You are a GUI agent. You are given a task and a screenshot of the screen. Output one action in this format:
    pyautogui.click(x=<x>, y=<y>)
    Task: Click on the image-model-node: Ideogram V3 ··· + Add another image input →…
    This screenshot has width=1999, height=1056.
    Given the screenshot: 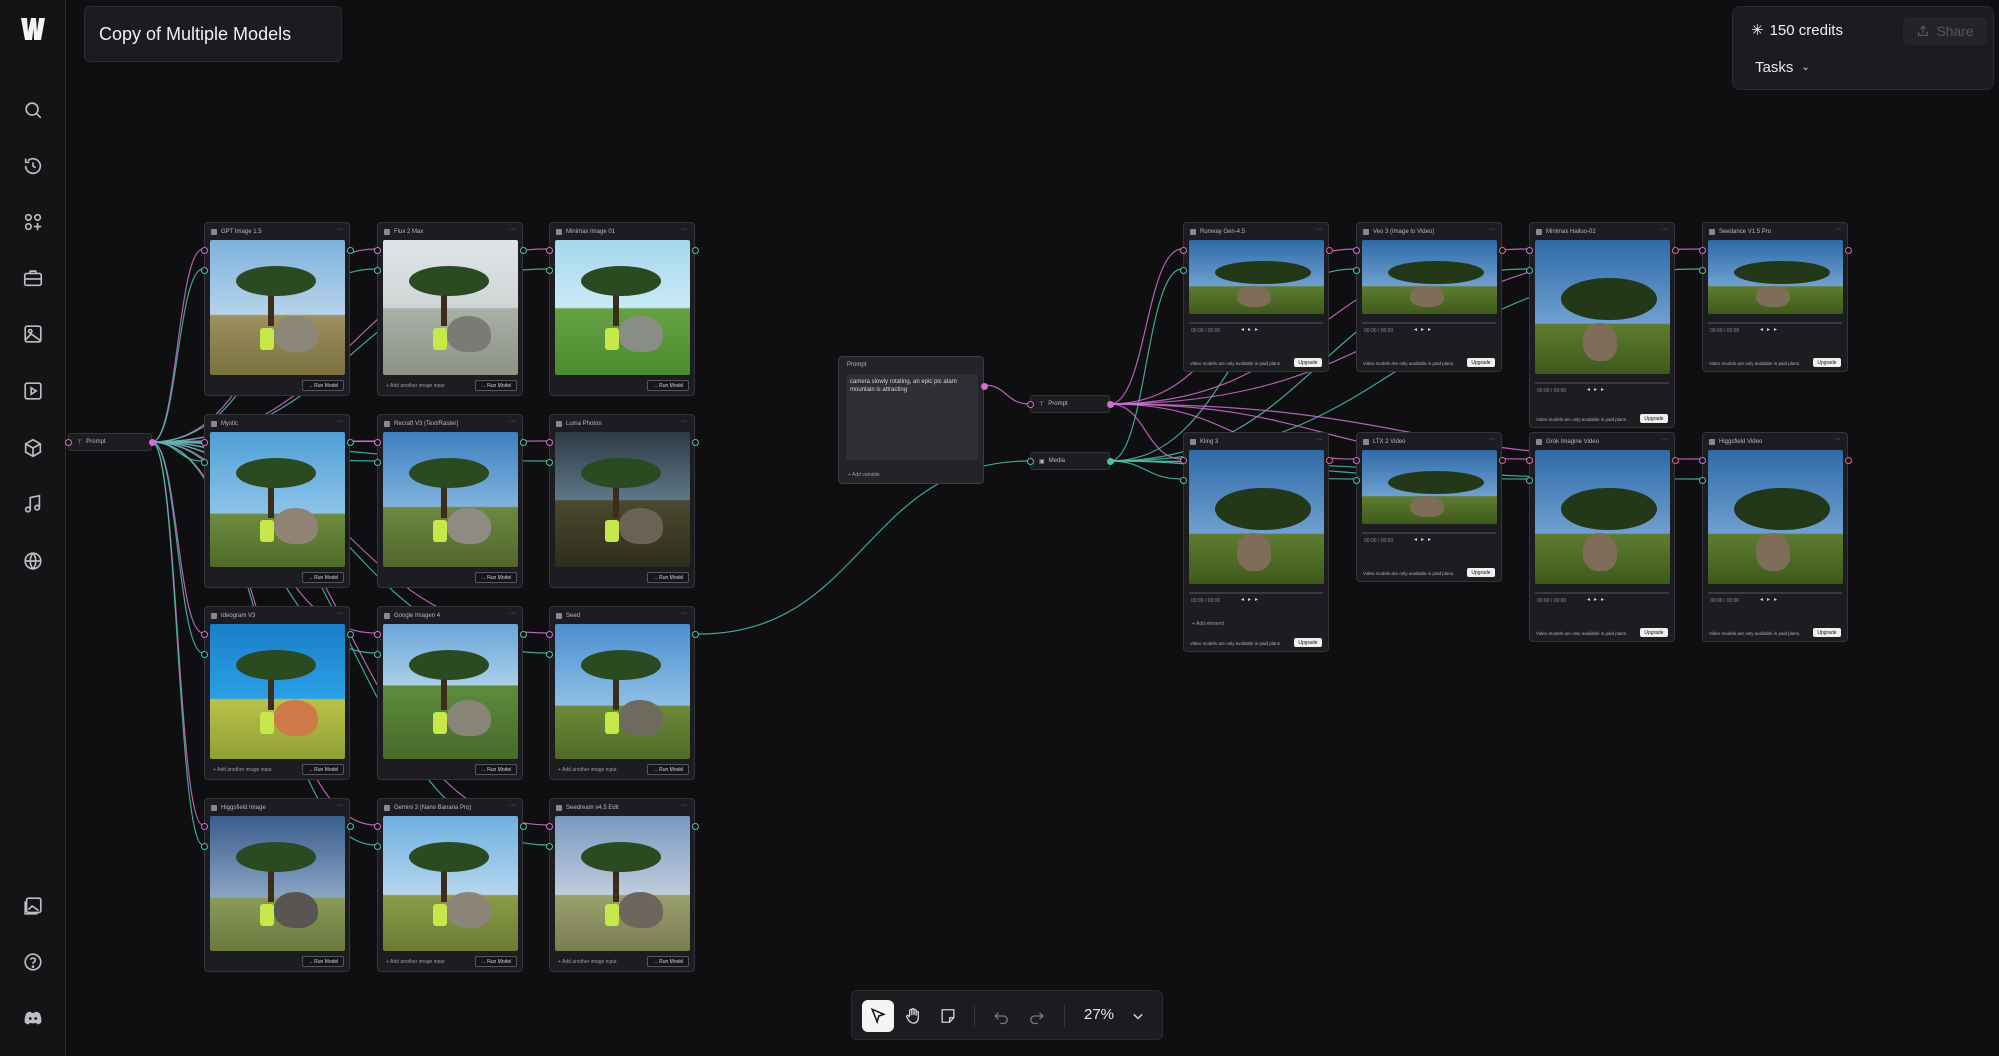 What is the action you would take?
    pyautogui.click(x=277, y=693)
    